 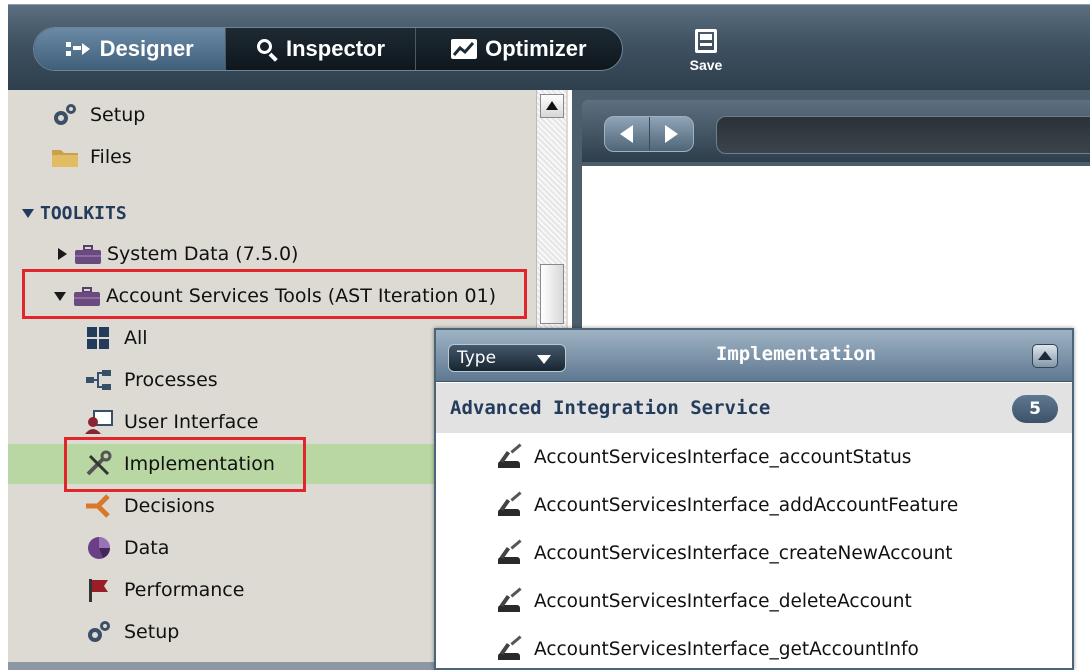 I want to click on back-button, so click(x=627, y=134).